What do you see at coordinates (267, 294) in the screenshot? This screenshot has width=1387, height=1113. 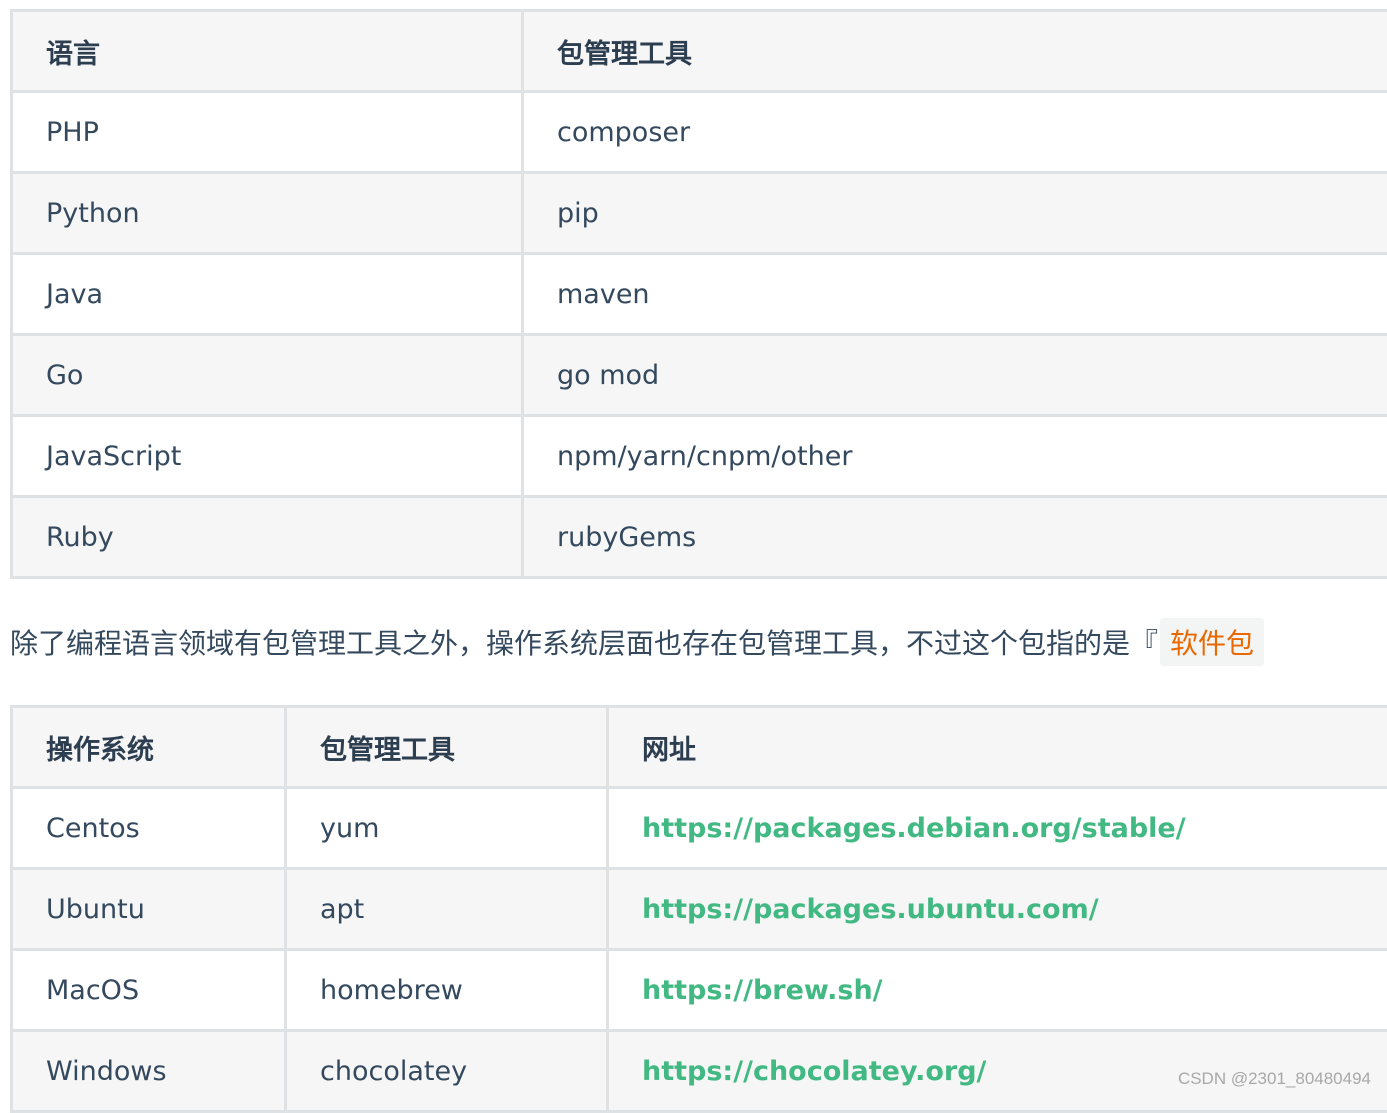 I see `language-cell: Java` at bounding box center [267, 294].